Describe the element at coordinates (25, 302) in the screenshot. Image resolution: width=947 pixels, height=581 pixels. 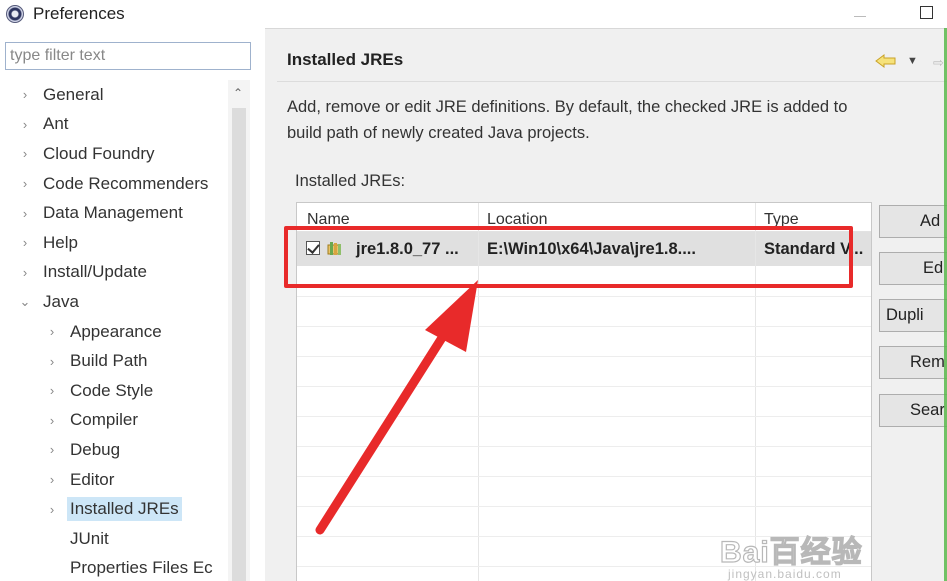
I see `chevron-down-icon: ⌄` at that location.